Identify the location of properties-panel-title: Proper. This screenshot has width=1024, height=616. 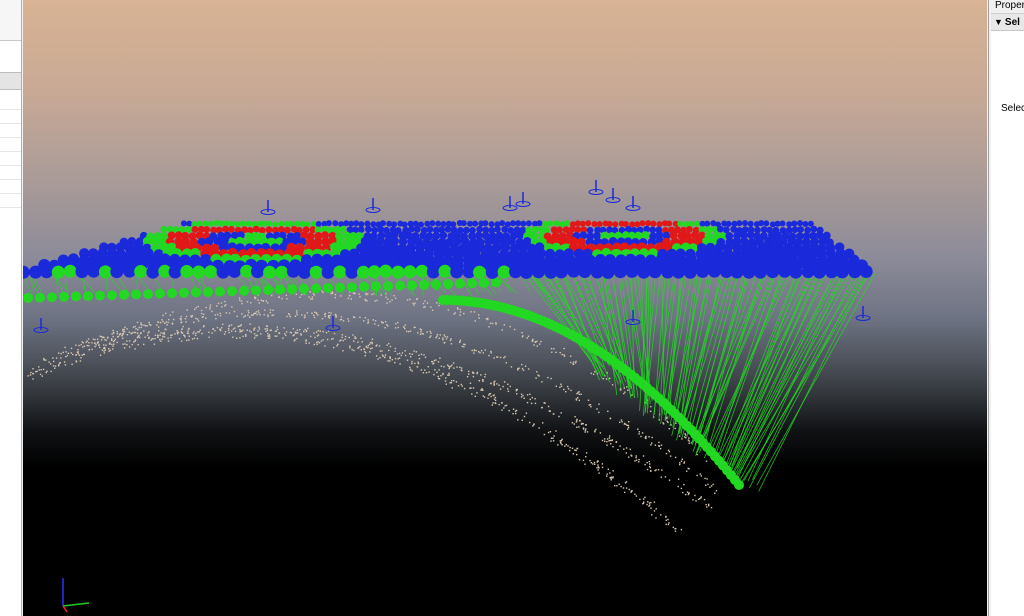
(1009, 5).